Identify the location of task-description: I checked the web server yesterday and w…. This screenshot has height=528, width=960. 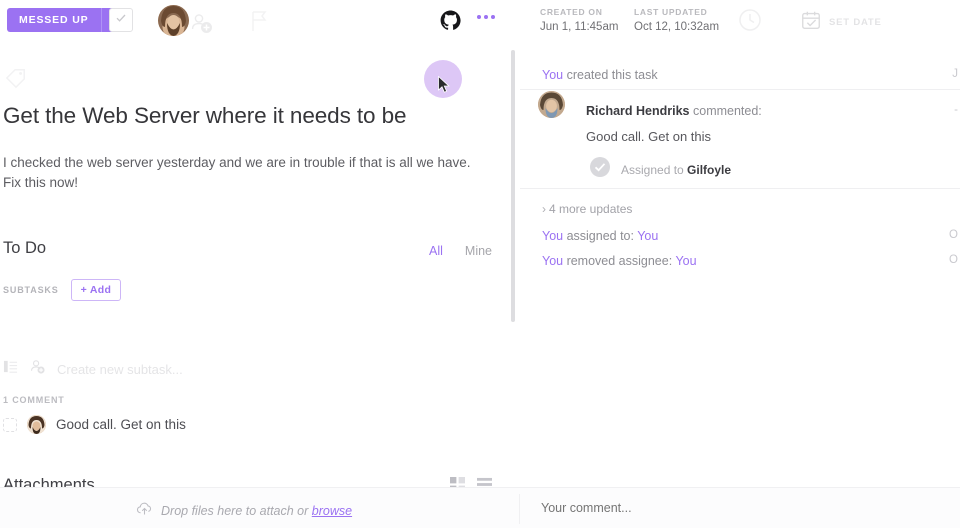
(244, 172).